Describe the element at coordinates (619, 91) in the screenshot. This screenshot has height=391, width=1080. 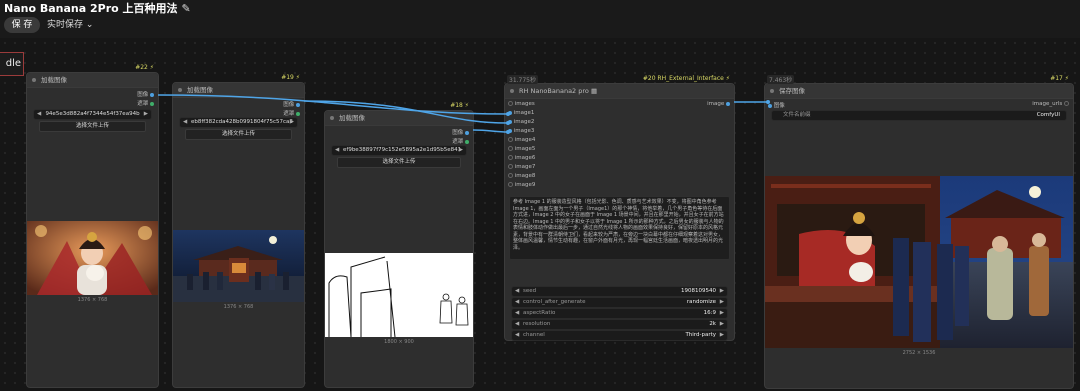
I see `node-title: RH NanoBanana2 pro ▦` at that location.